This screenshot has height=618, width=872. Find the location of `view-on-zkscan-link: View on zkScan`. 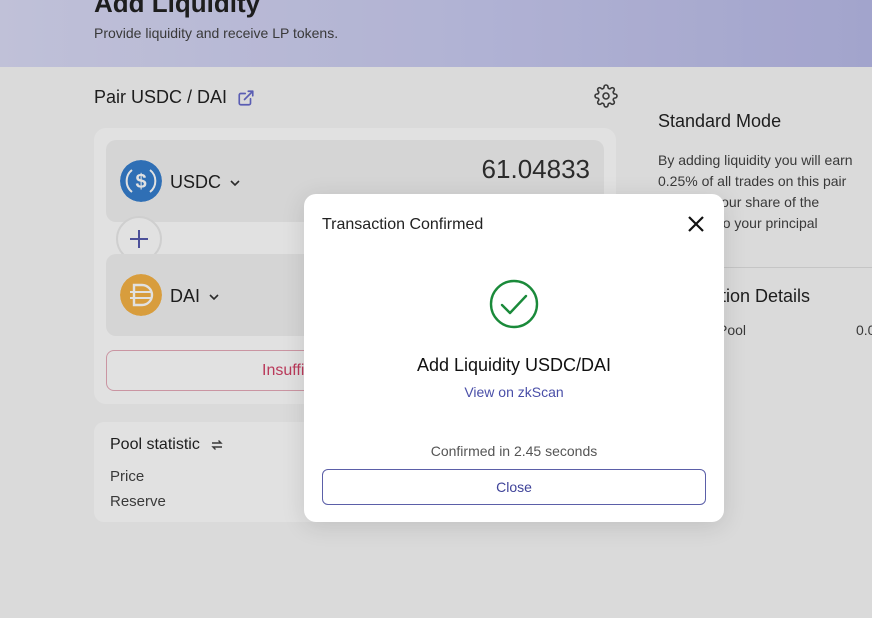

view-on-zkscan-link: View on zkScan is located at coordinates (513, 392).